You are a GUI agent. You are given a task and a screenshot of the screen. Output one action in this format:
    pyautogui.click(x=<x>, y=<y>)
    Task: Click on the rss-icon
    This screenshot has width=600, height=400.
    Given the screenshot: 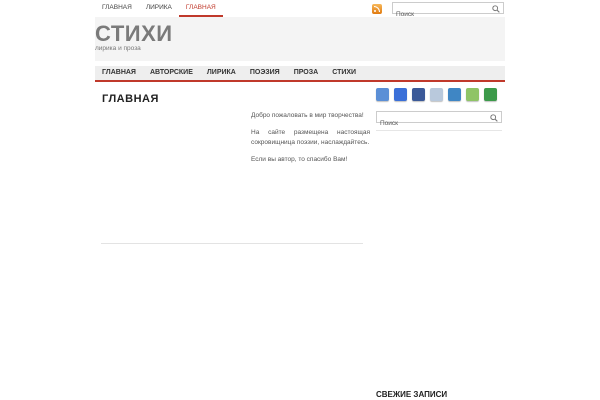 What is the action you would take?
    pyautogui.click(x=377, y=9)
    